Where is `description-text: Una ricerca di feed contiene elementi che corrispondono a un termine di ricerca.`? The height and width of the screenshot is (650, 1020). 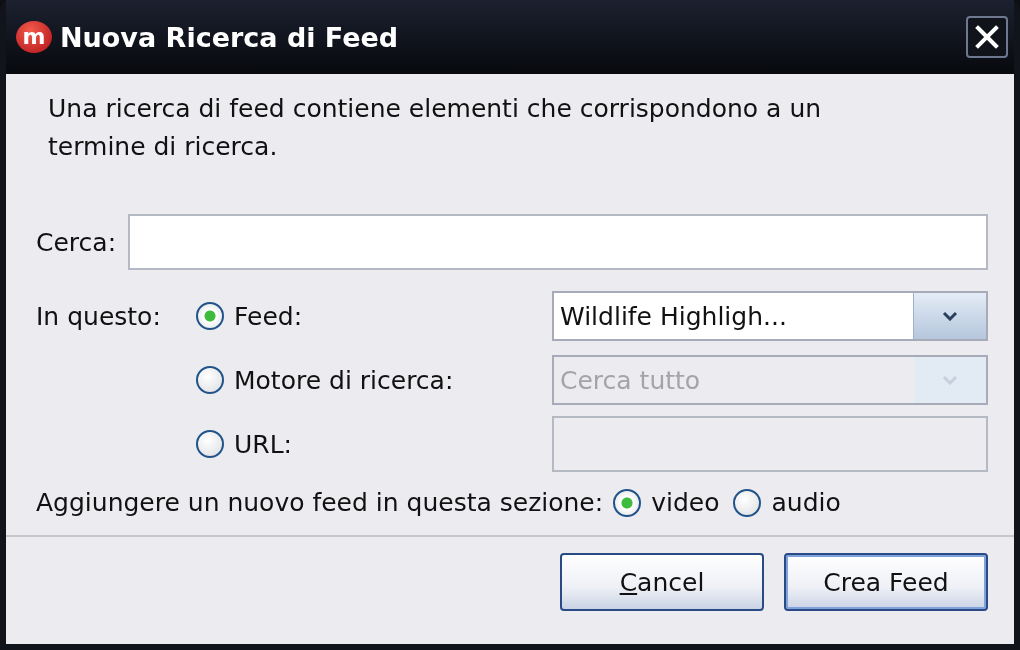
description-text: Una ricerca di feed contiene elementi che corrispondono a un termine di ricerca. is located at coordinates (435, 128).